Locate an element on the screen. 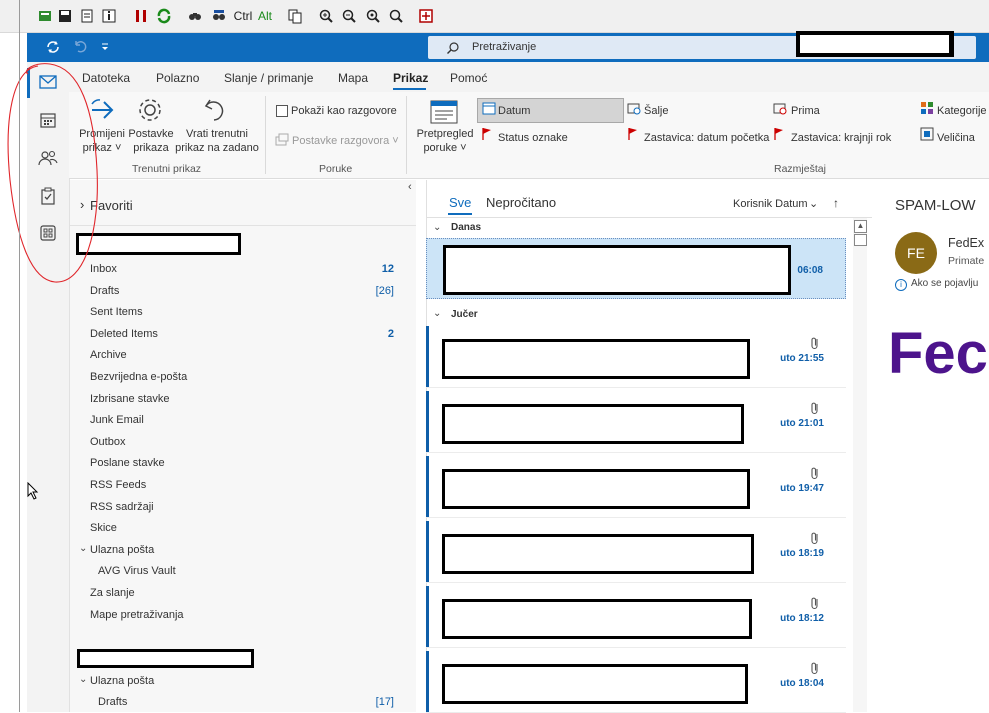  avatar: FE is located at coordinates (916, 253).